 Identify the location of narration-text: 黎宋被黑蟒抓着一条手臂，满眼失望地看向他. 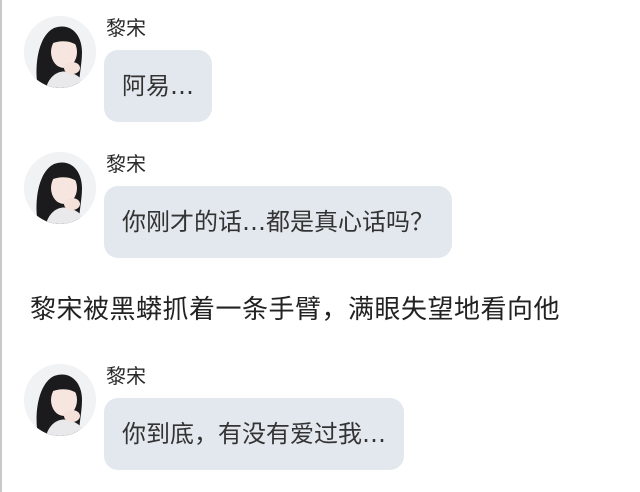
(295, 310).